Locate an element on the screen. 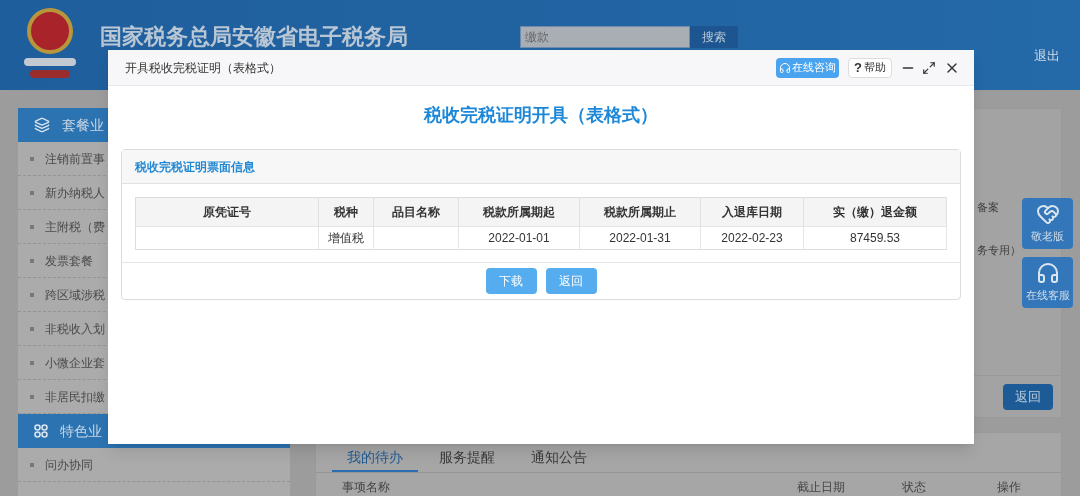  sidebar-item: 主附税（费 is located at coordinates (75, 226).